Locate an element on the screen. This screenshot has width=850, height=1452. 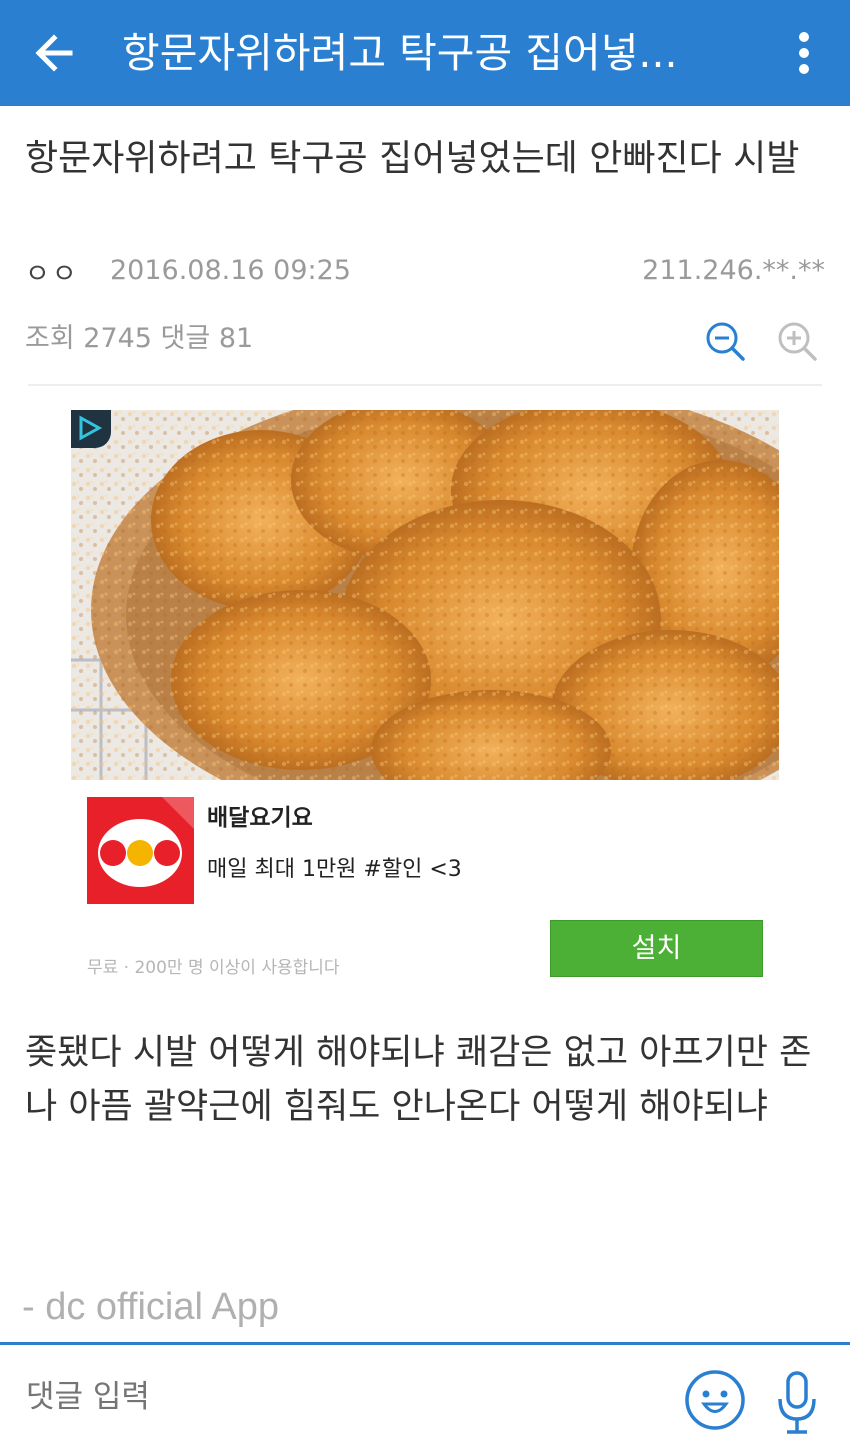
emoji-icon is located at coordinates (715, 1400).